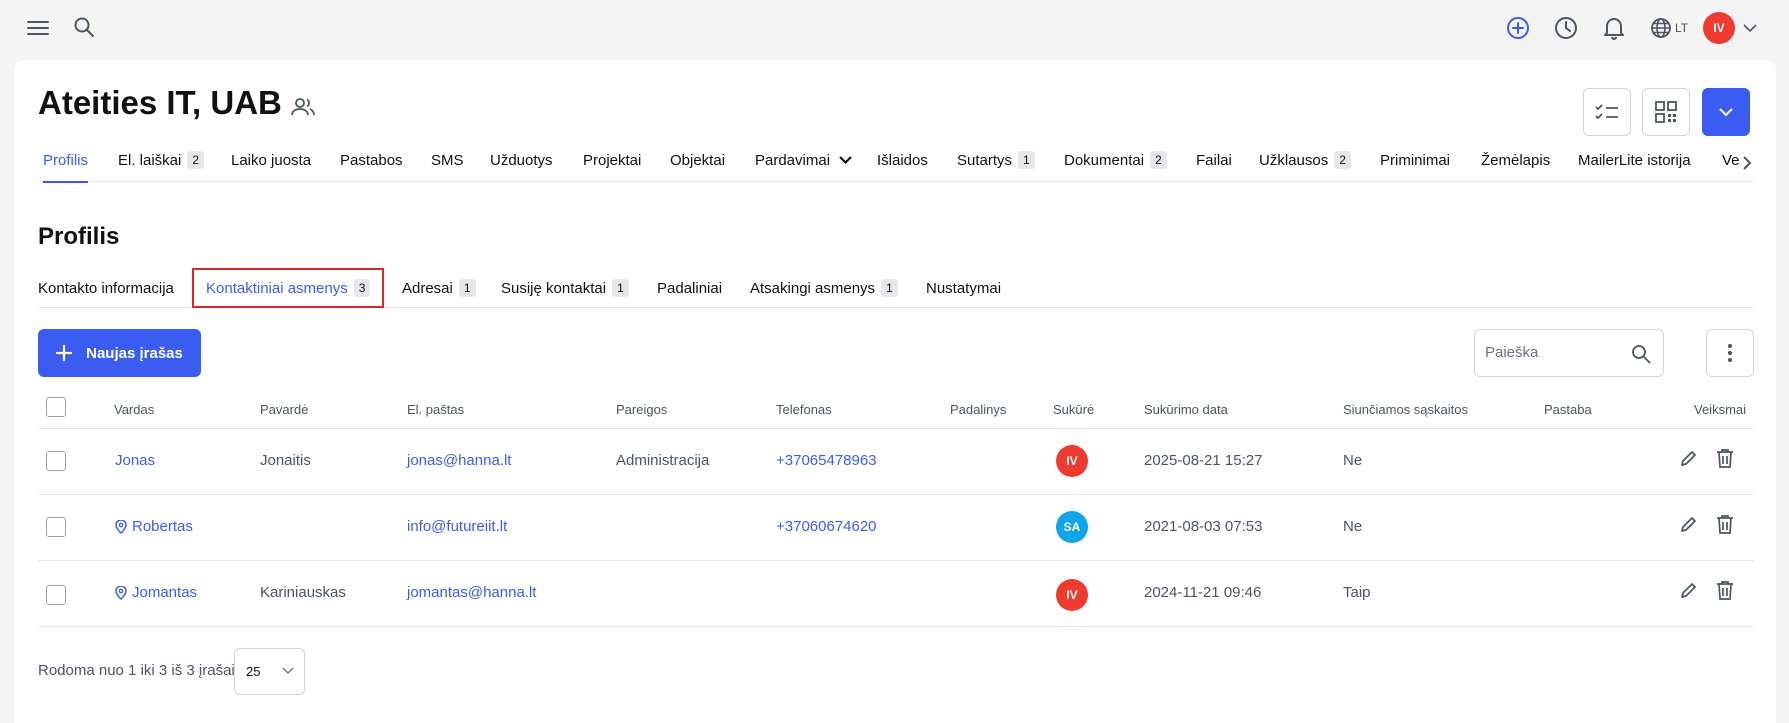 The image size is (1789, 723). What do you see at coordinates (1203, 592) in the screenshot?
I see `created-date: 2024-11-21 09:46` at bounding box center [1203, 592].